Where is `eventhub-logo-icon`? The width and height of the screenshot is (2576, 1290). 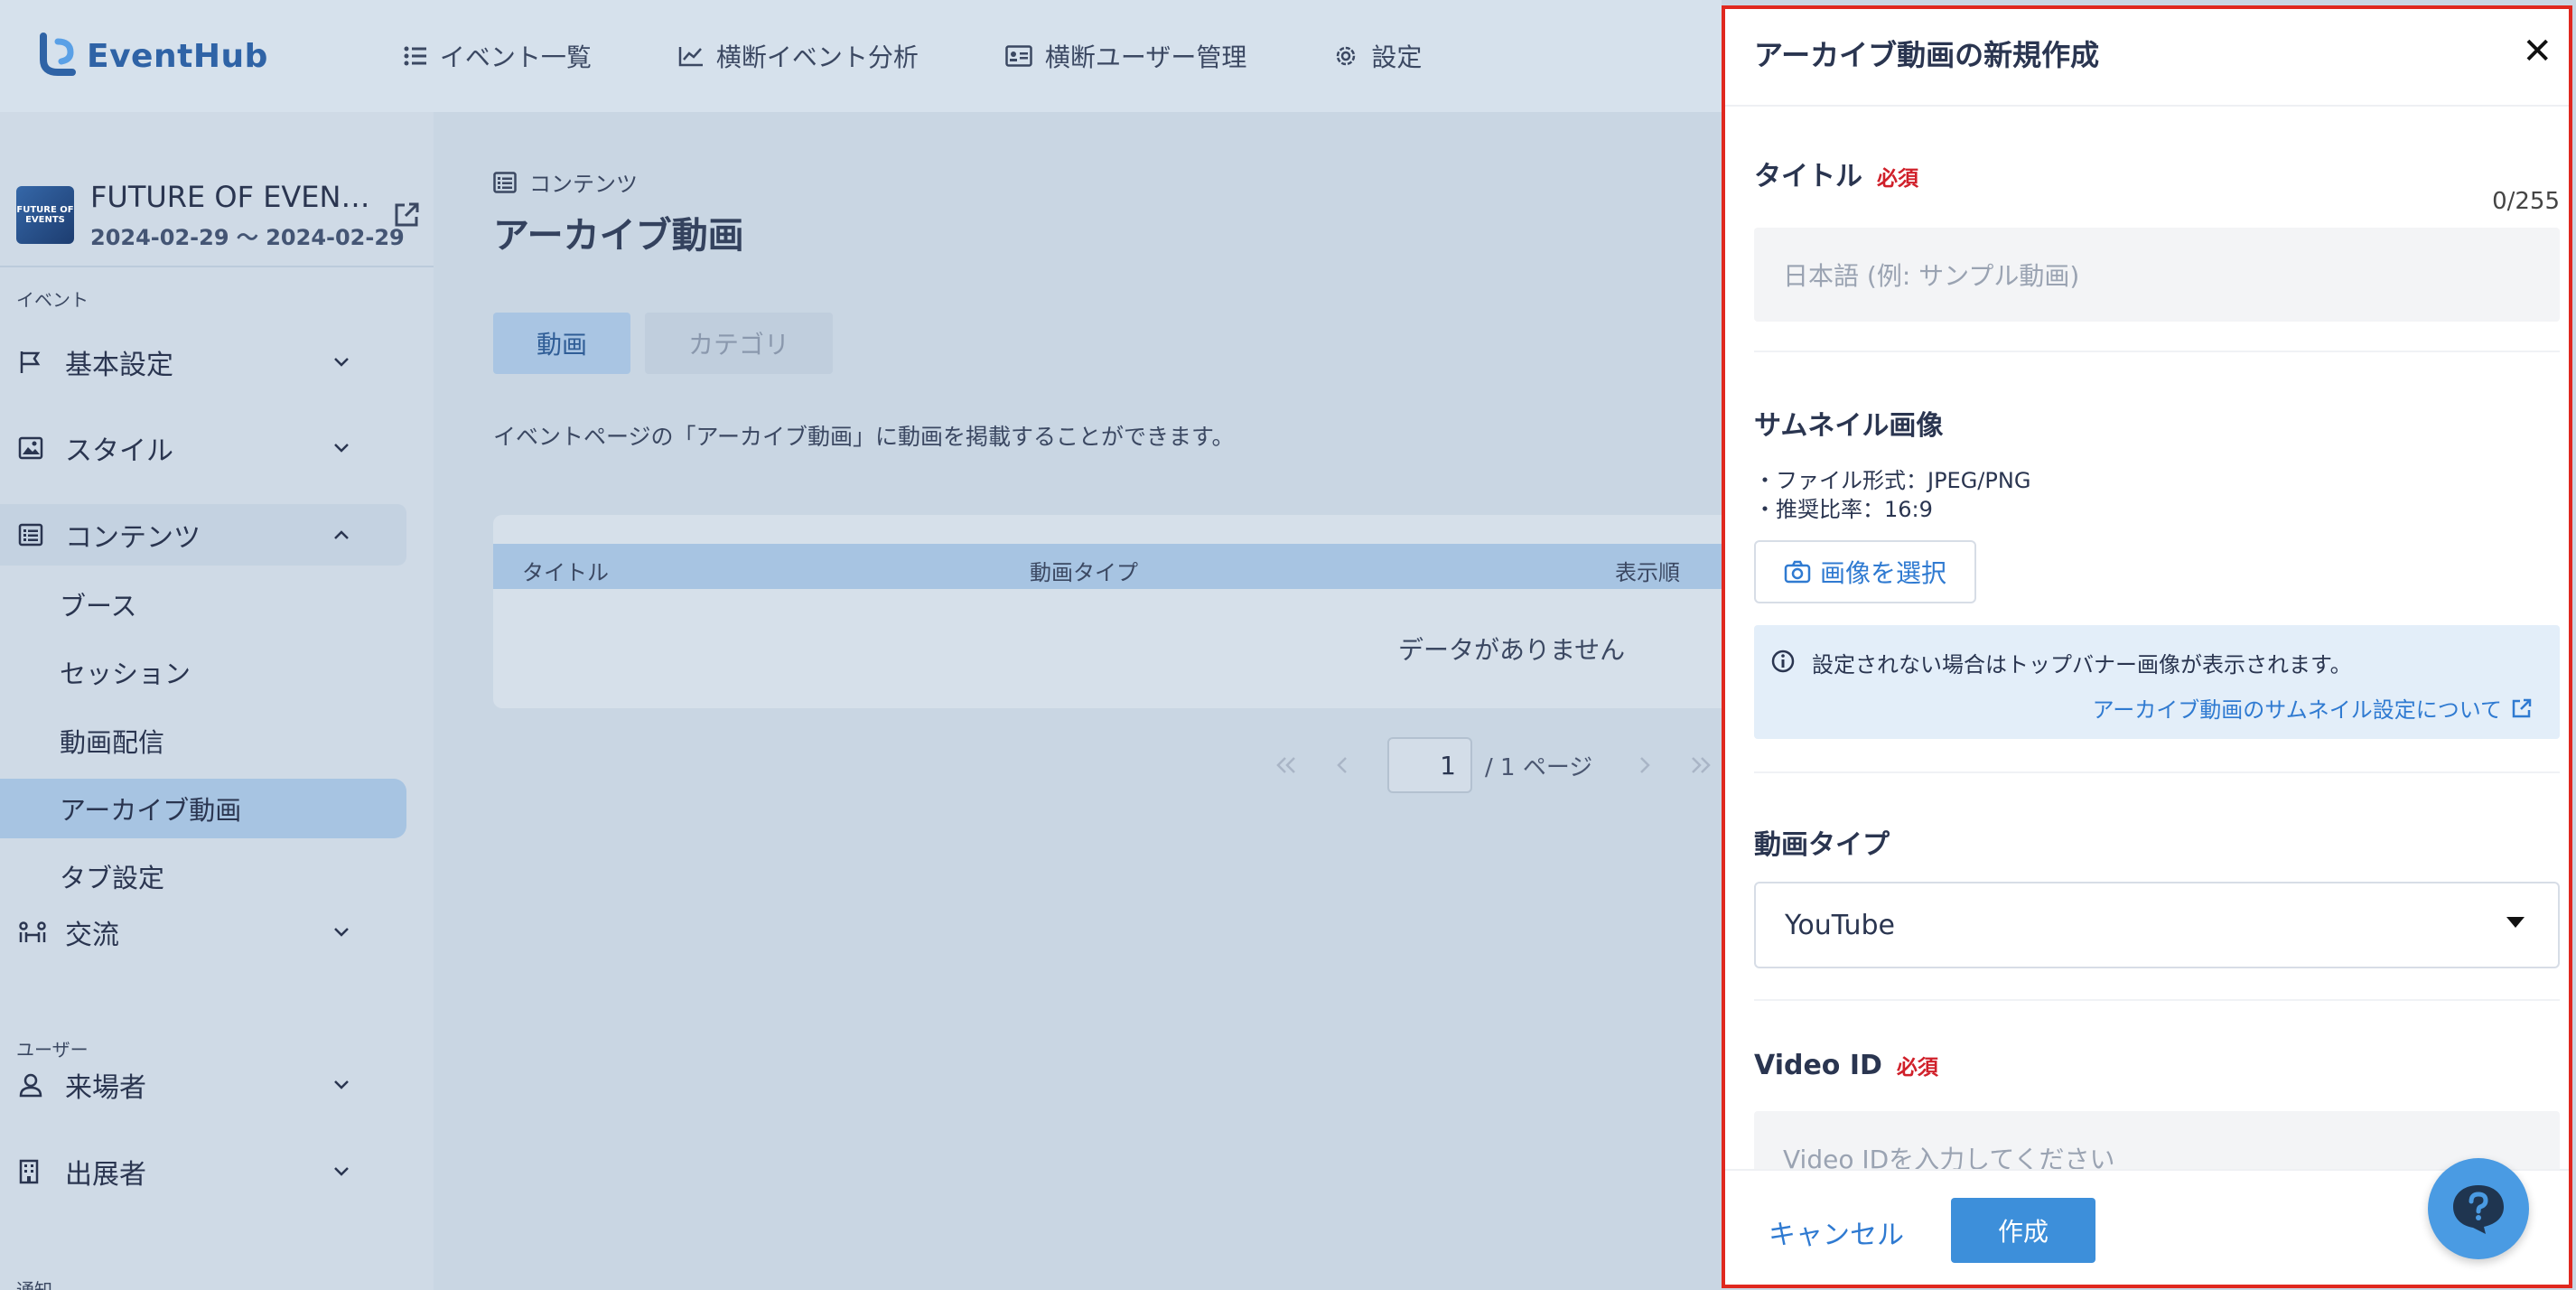 eventhub-logo-icon is located at coordinates (58, 56).